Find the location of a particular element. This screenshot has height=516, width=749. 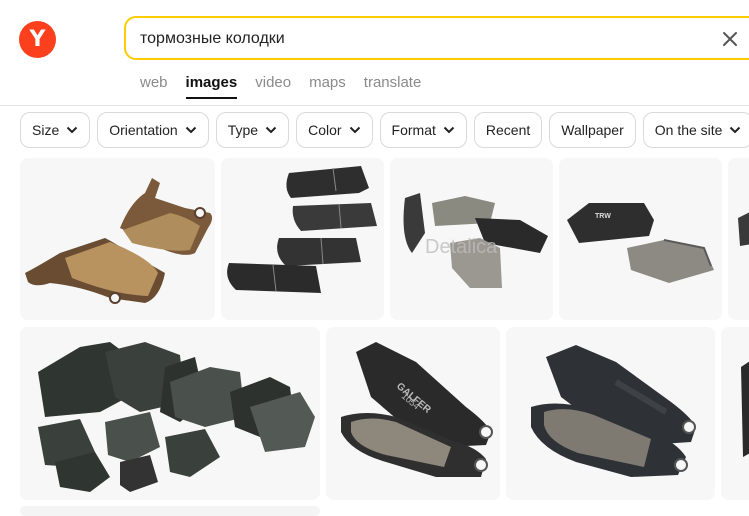

search-tabs: web images video maps translate is located at coordinates (280, 86).